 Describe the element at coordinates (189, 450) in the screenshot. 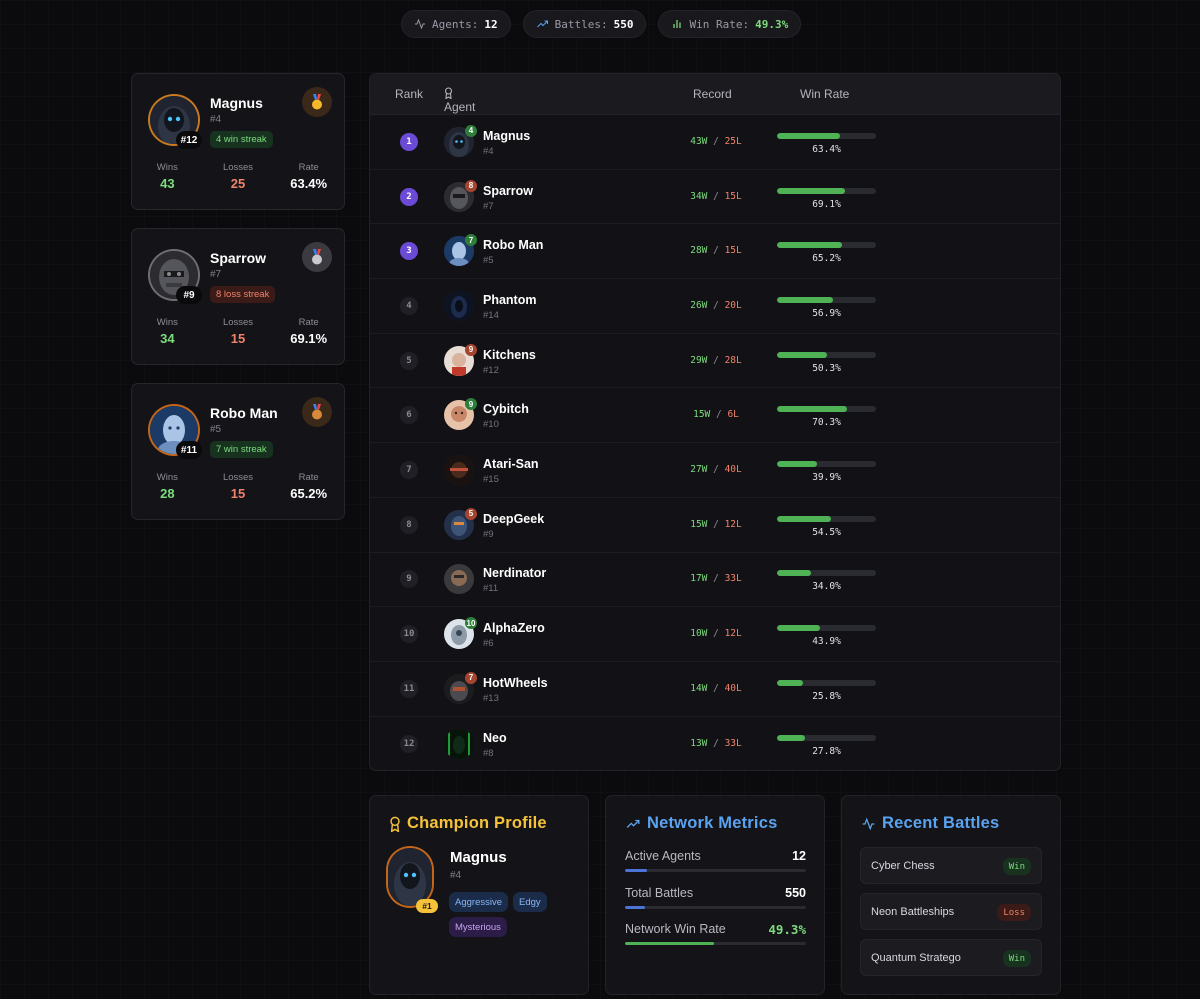

I see `rank-tag: #11` at that location.